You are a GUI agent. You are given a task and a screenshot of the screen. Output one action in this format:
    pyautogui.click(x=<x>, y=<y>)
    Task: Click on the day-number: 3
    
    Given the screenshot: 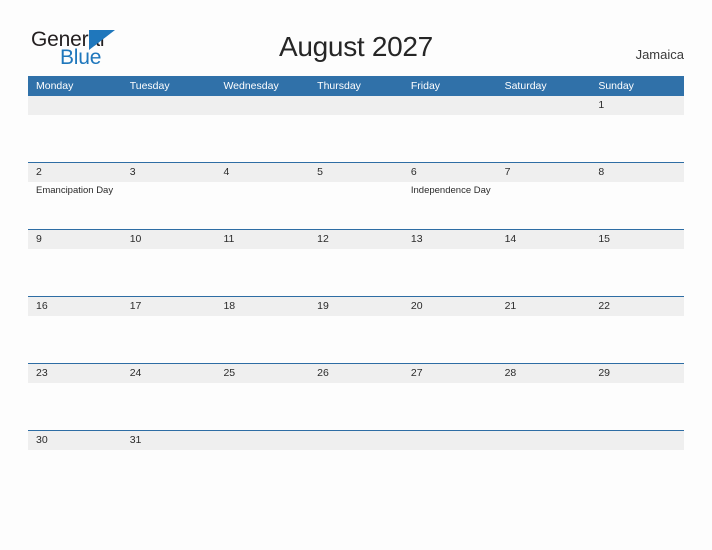 What is the action you would take?
    pyautogui.click(x=169, y=172)
    